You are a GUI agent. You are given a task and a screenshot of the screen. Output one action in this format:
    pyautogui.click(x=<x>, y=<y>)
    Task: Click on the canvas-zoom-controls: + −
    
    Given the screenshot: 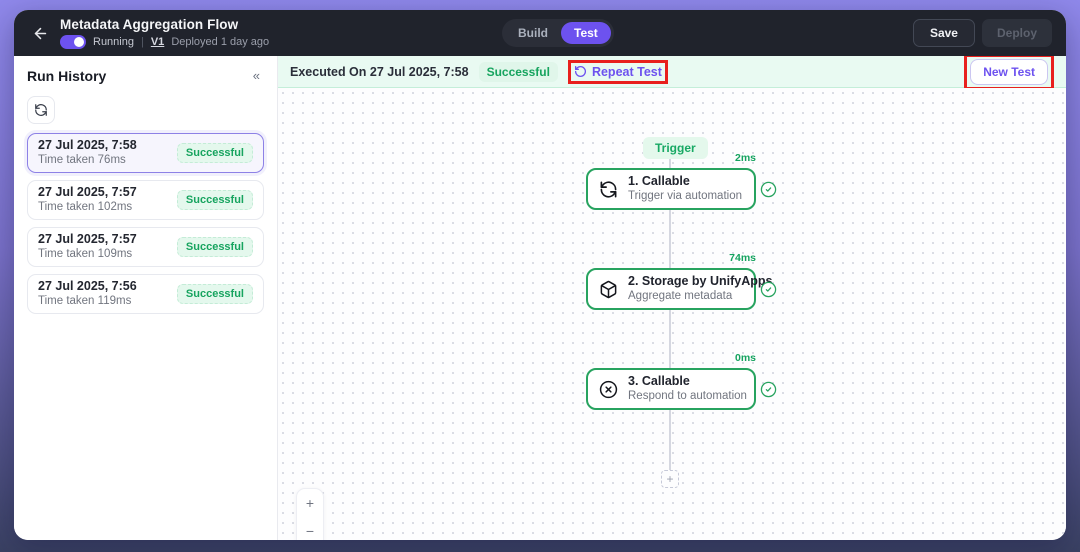 What is the action you would take?
    pyautogui.click(x=310, y=514)
    